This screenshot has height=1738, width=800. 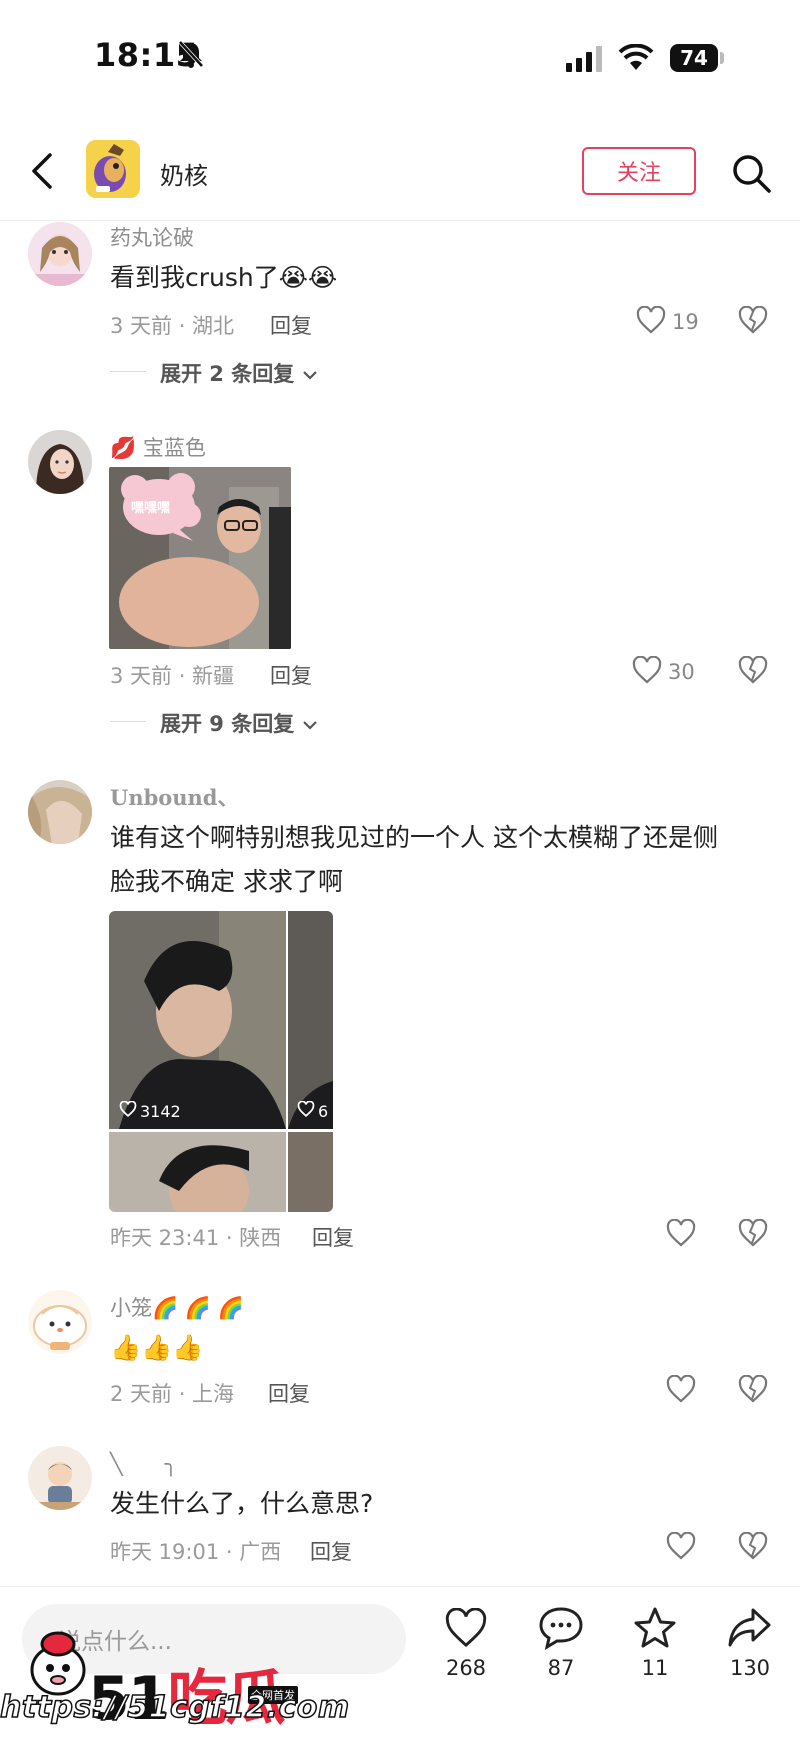 What do you see at coordinates (172, 676) in the screenshot?
I see `comment-meta: 3 天前 · 新疆` at bounding box center [172, 676].